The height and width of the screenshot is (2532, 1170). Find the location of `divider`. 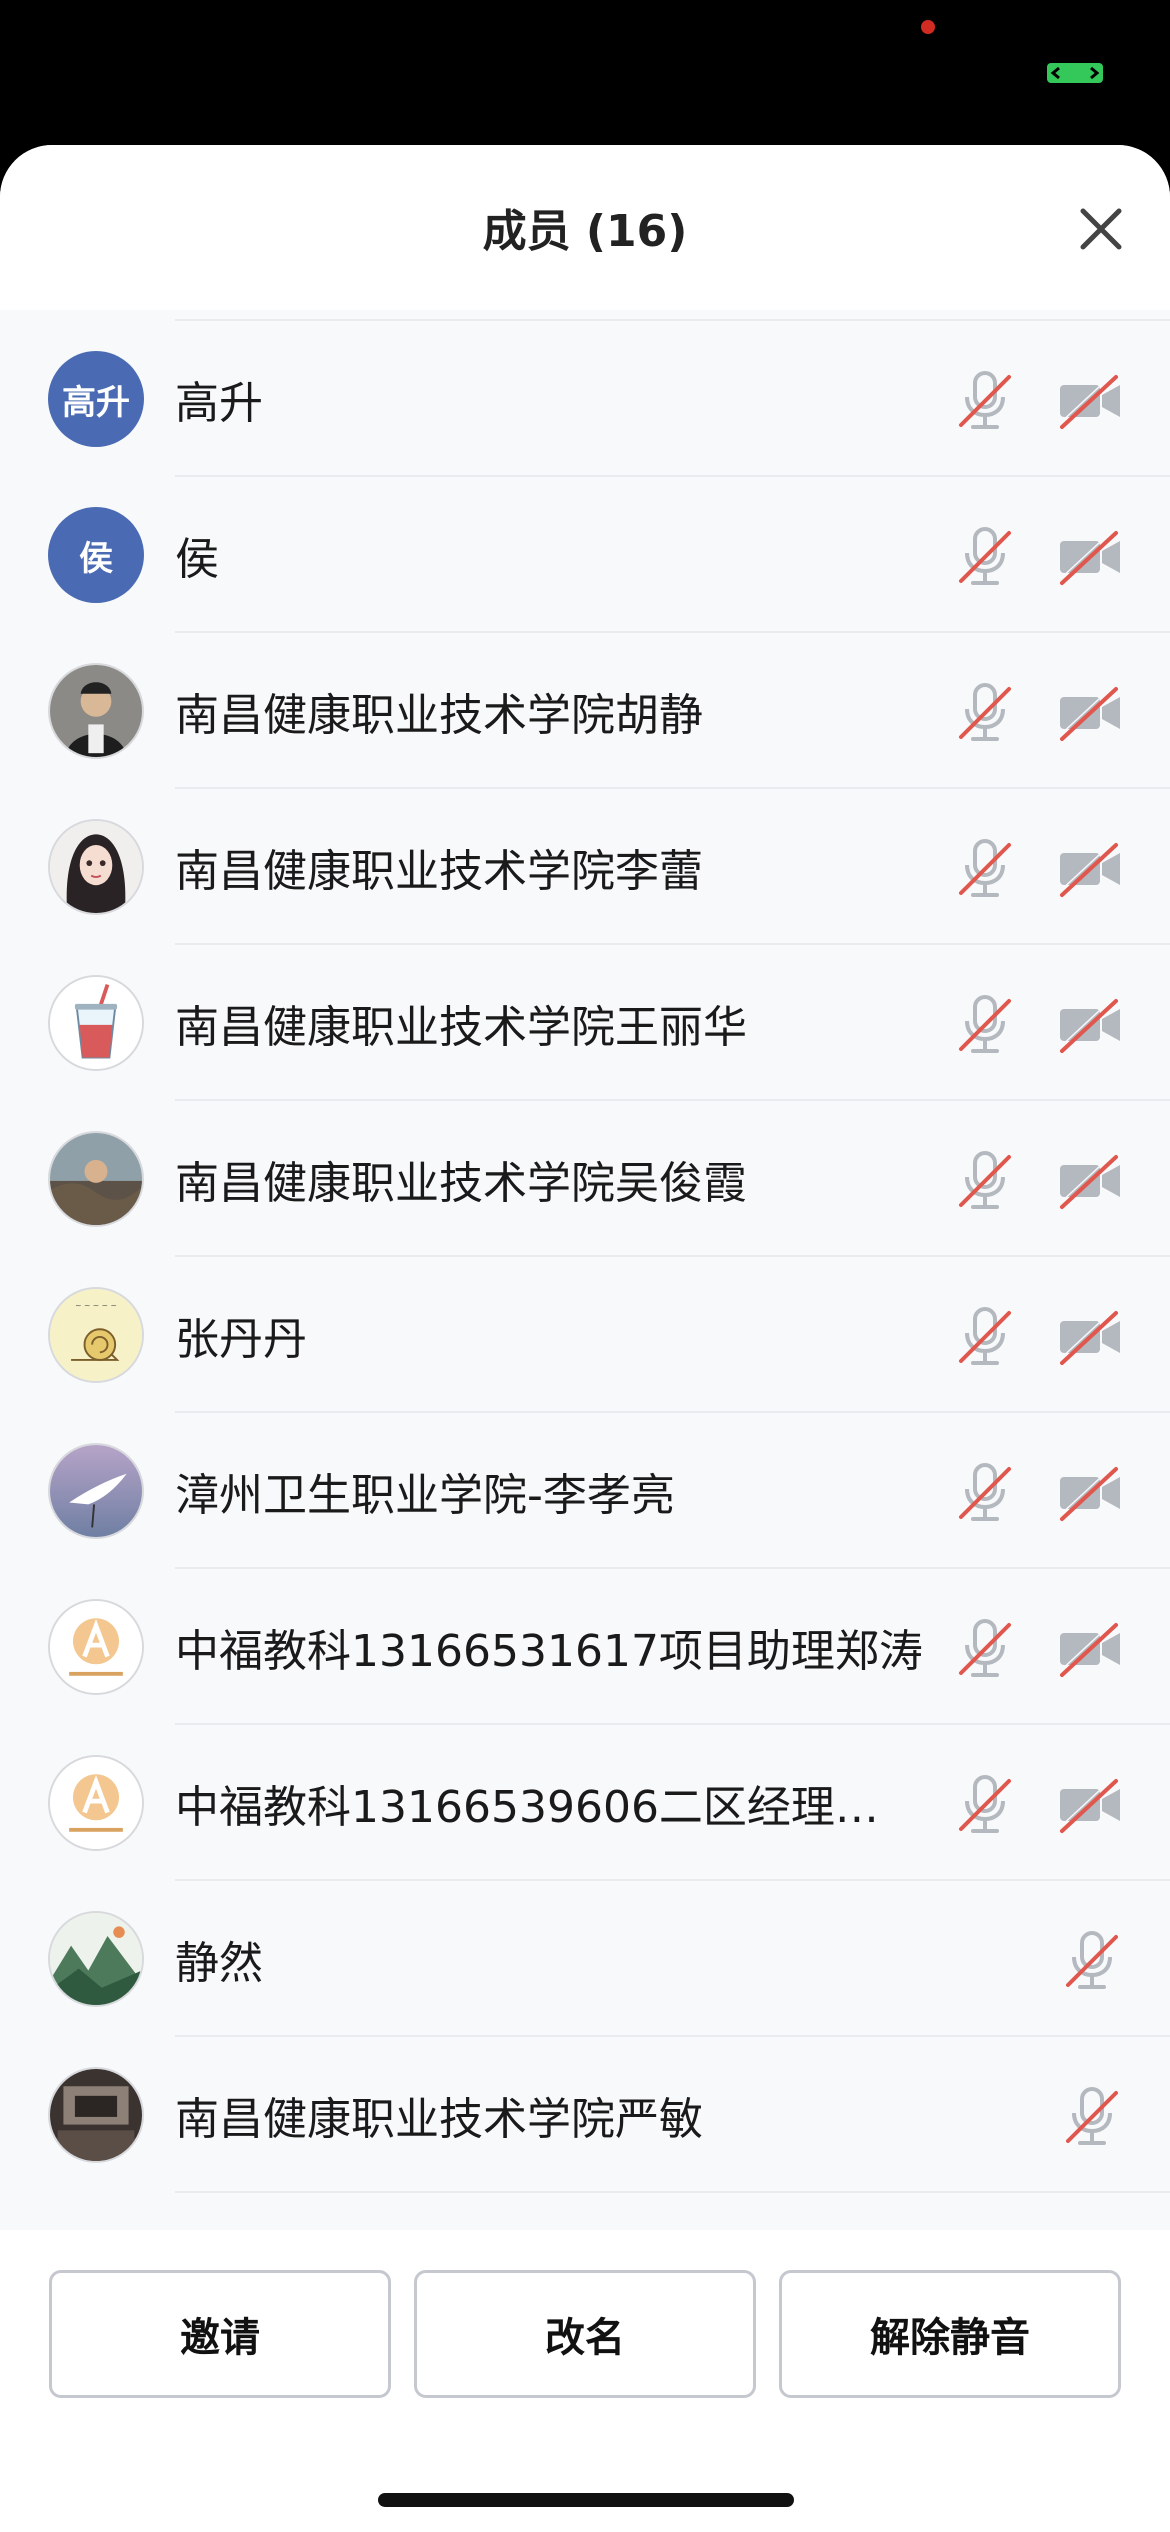

divider is located at coordinates (672, 2192).